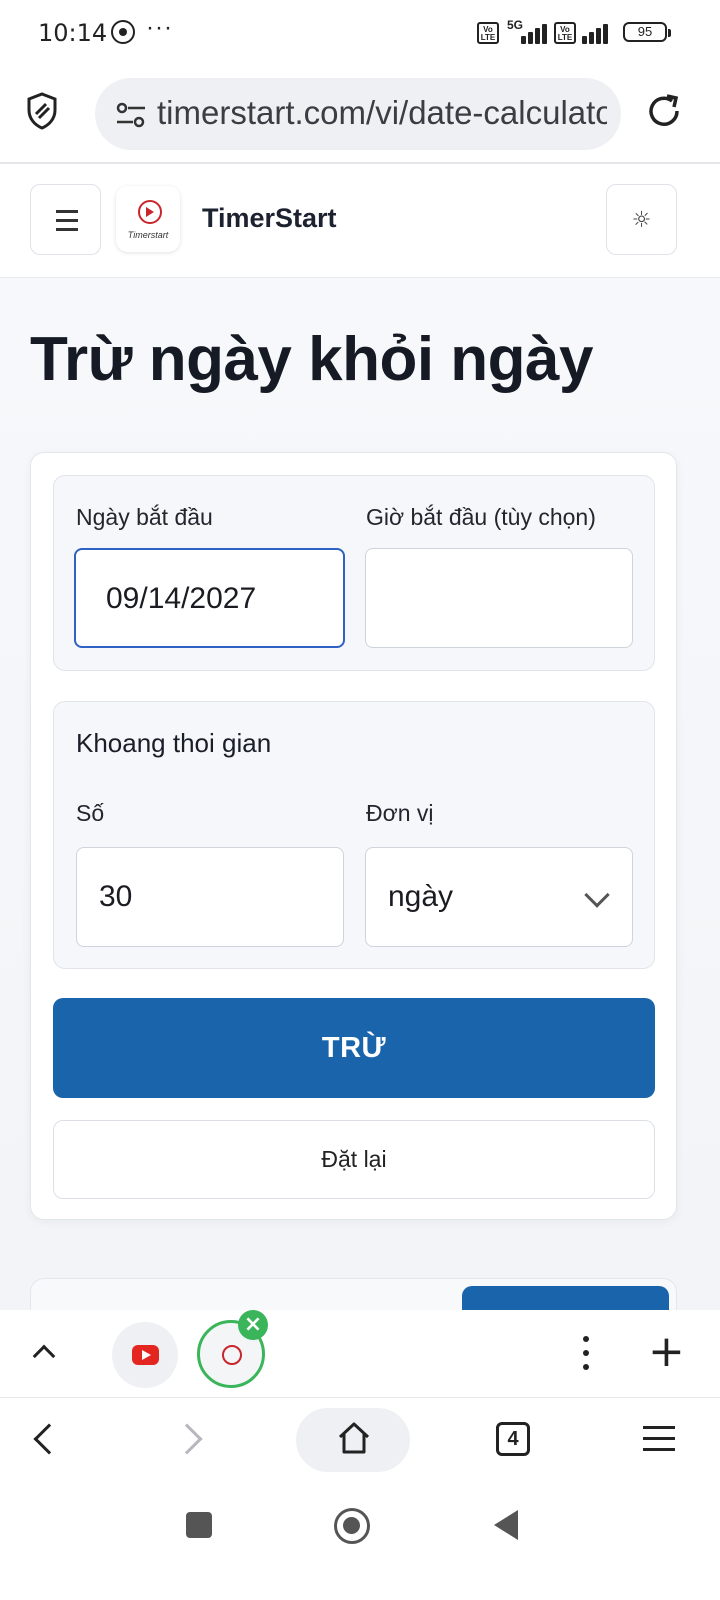 The image size is (720, 1600). Describe the element at coordinates (360, 1354) in the screenshot. I see `tab-strip: × +` at that location.